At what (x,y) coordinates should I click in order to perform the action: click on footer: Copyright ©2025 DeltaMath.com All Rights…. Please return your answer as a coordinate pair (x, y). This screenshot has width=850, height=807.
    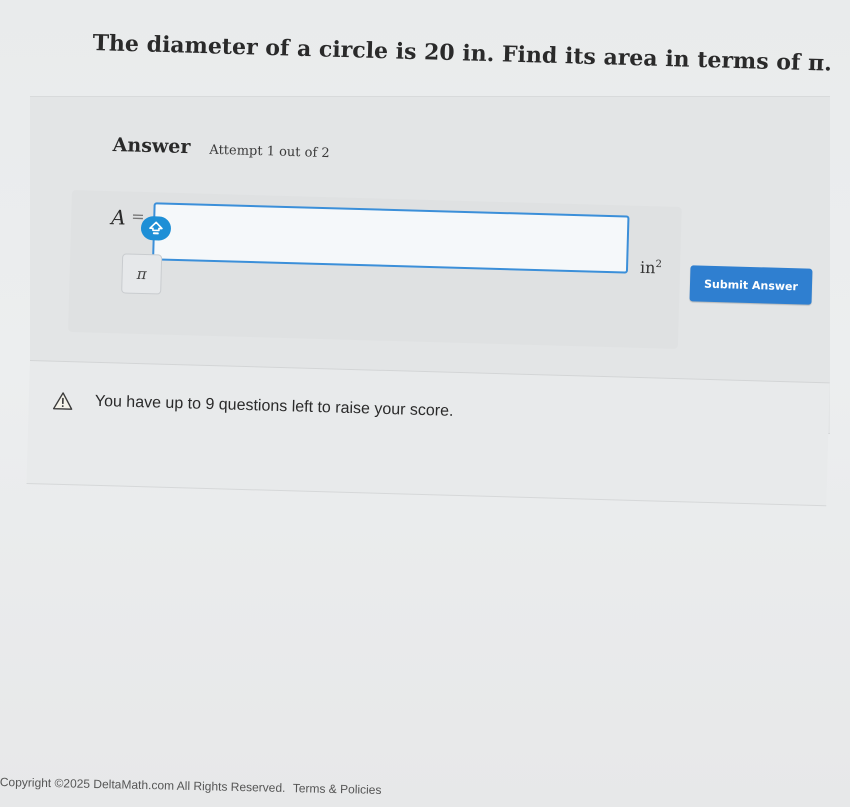
    Looking at the image, I should click on (191, 786).